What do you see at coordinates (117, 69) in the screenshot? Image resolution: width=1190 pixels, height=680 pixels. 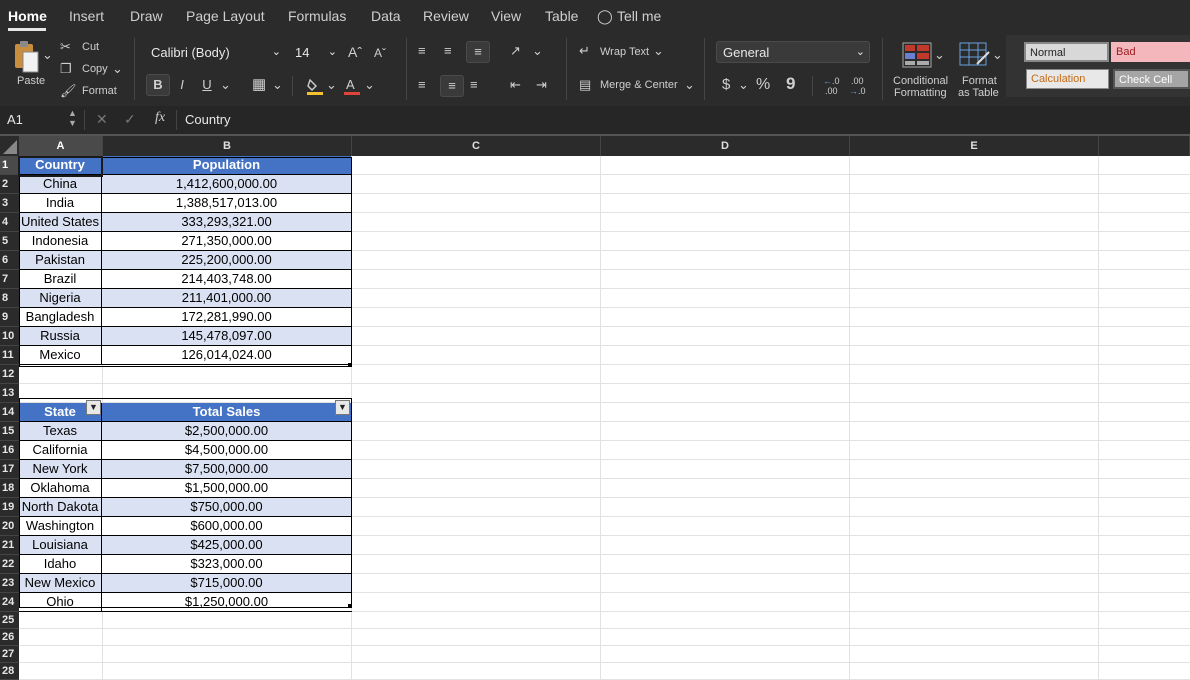 I see `copy-chevron-icon: ⌄` at bounding box center [117, 69].